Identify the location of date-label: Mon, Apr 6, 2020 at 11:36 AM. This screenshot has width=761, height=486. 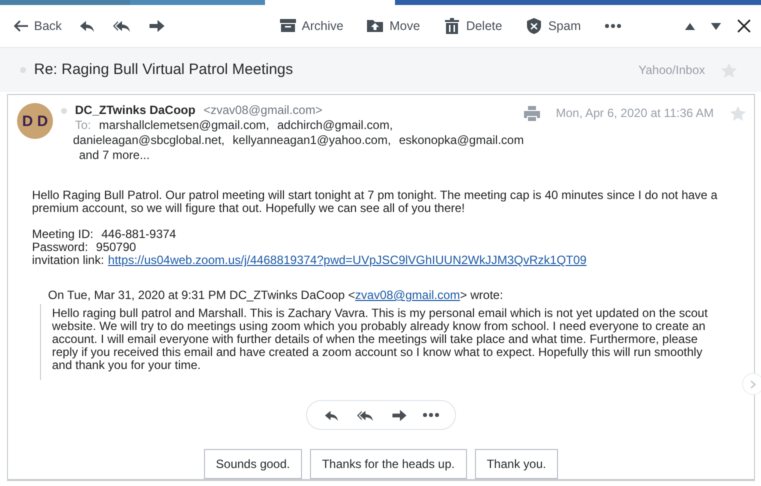
(635, 113).